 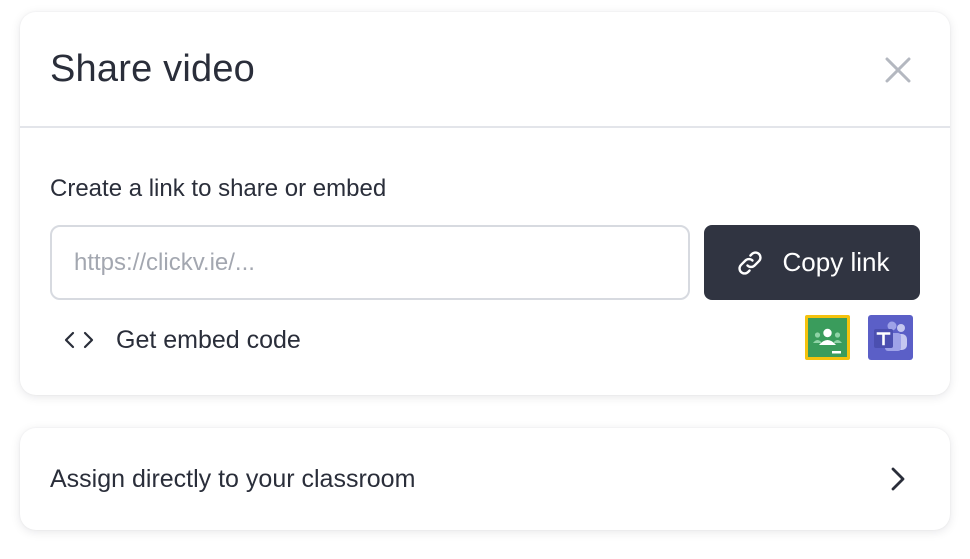 I want to click on get-embed-code-link: Get embed code, so click(x=182, y=340).